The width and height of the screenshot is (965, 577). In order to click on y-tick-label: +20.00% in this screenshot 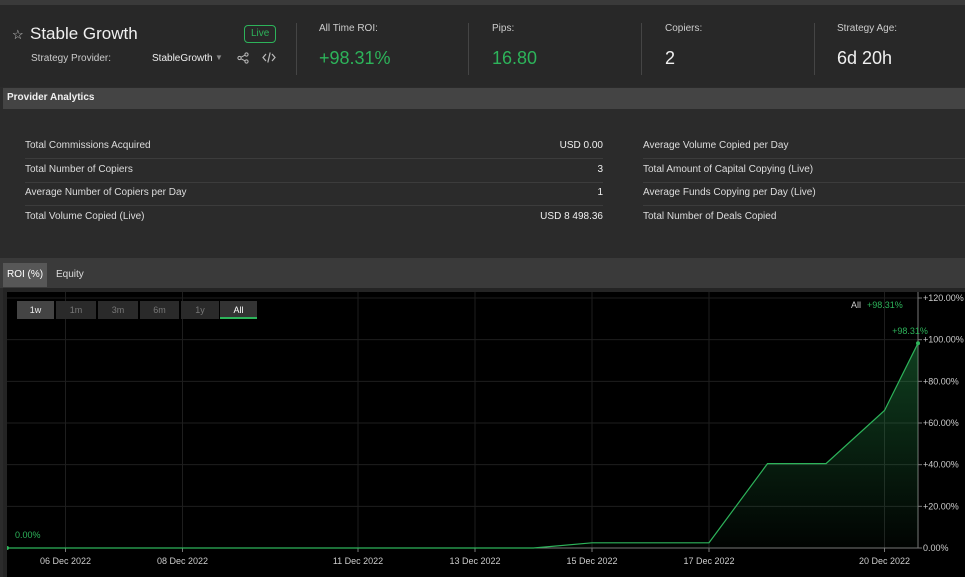, I will do `click(941, 506)`.